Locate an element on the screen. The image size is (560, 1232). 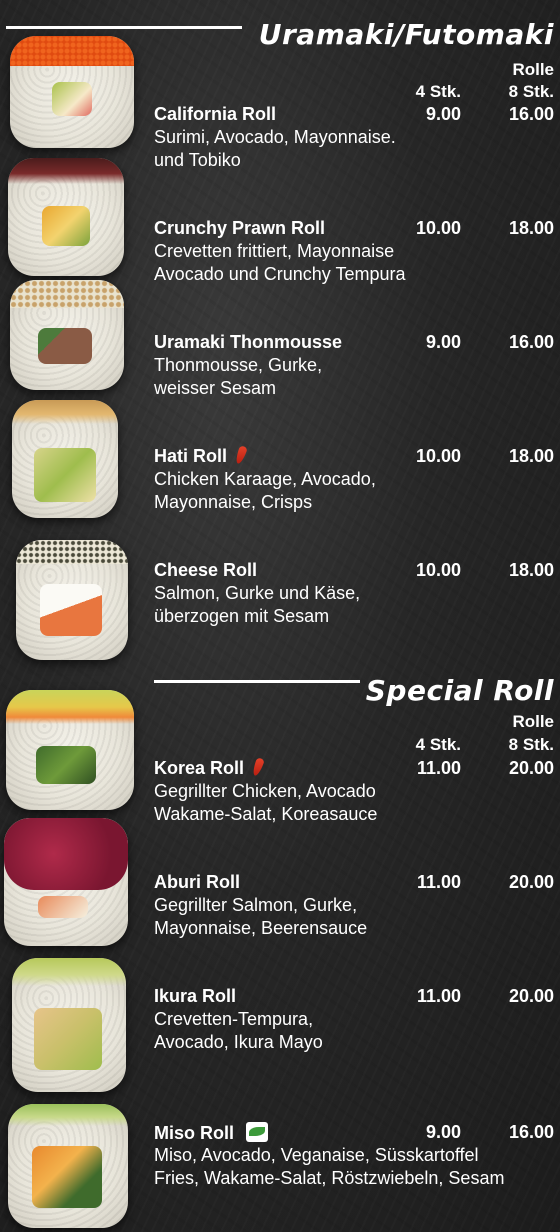
item-name: Korea Roll is located at coordinates (199, 768).